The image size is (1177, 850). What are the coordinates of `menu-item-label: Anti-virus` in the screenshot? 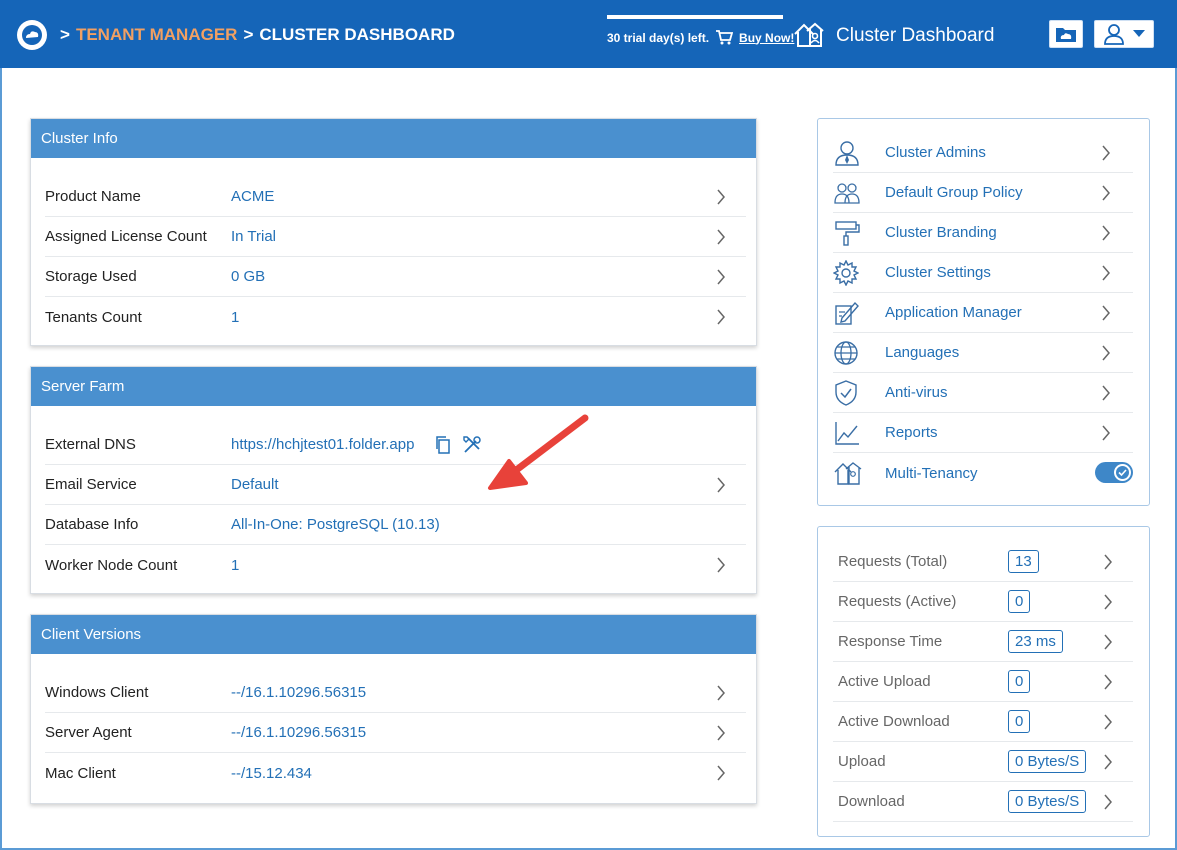 It's located at (916, 392).